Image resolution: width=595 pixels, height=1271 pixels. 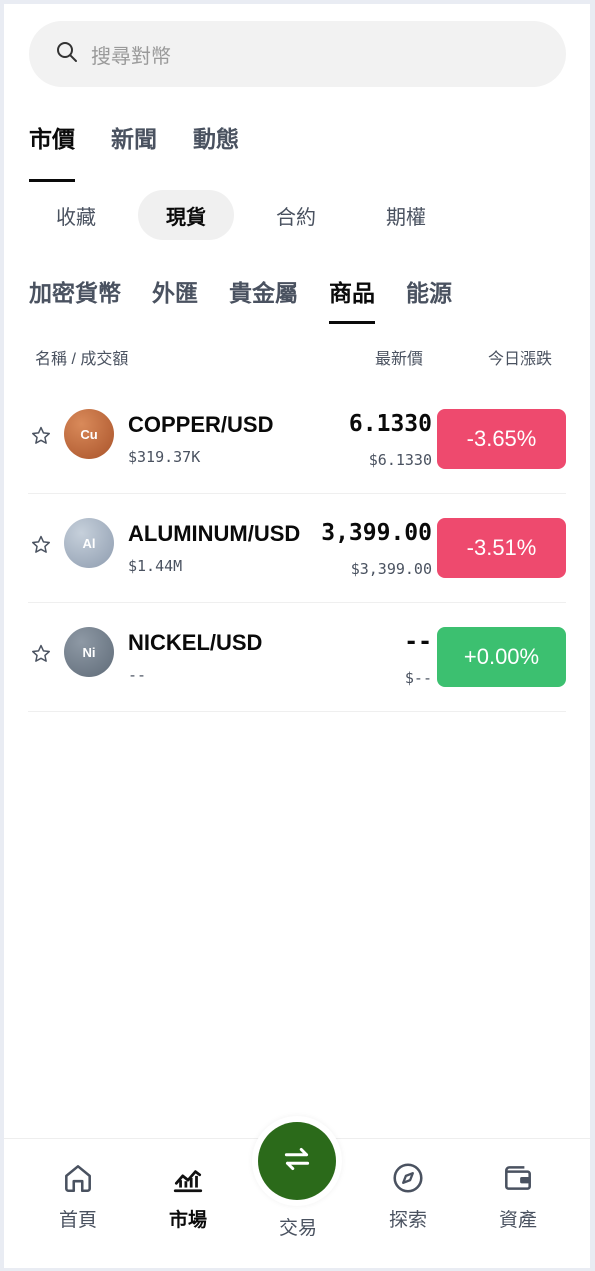 I want to click on change-badge: -3.65%, so click(x=501, y=439).